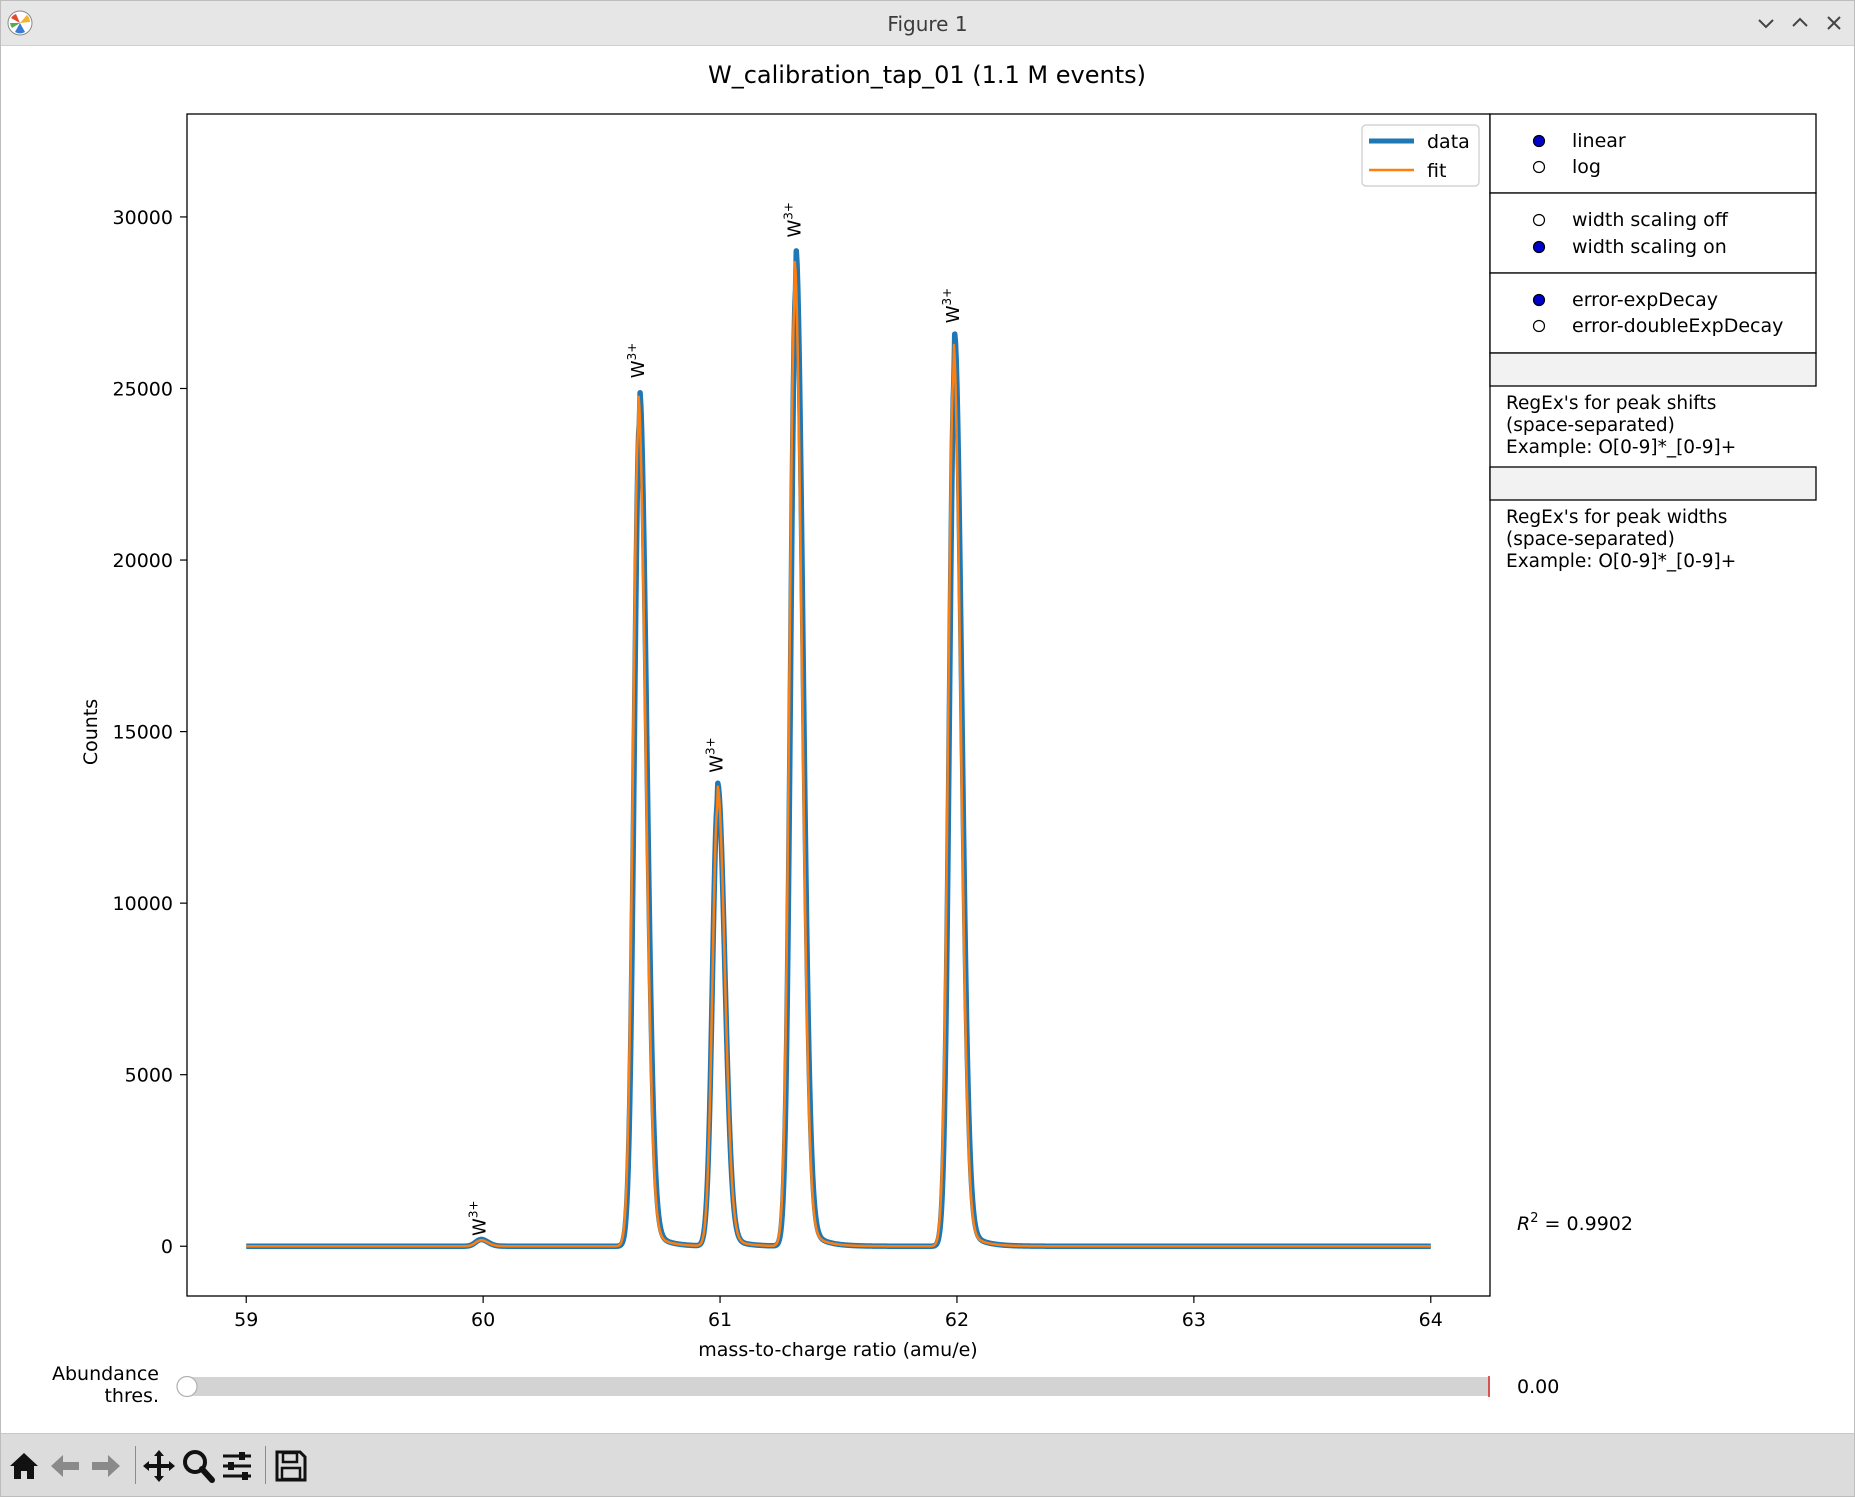 The height and width of the screenshot is (1497, 1855). Describe the element at coordinates (1448, 142) in the screenshot. I see `legend-data-label: data` at that location.